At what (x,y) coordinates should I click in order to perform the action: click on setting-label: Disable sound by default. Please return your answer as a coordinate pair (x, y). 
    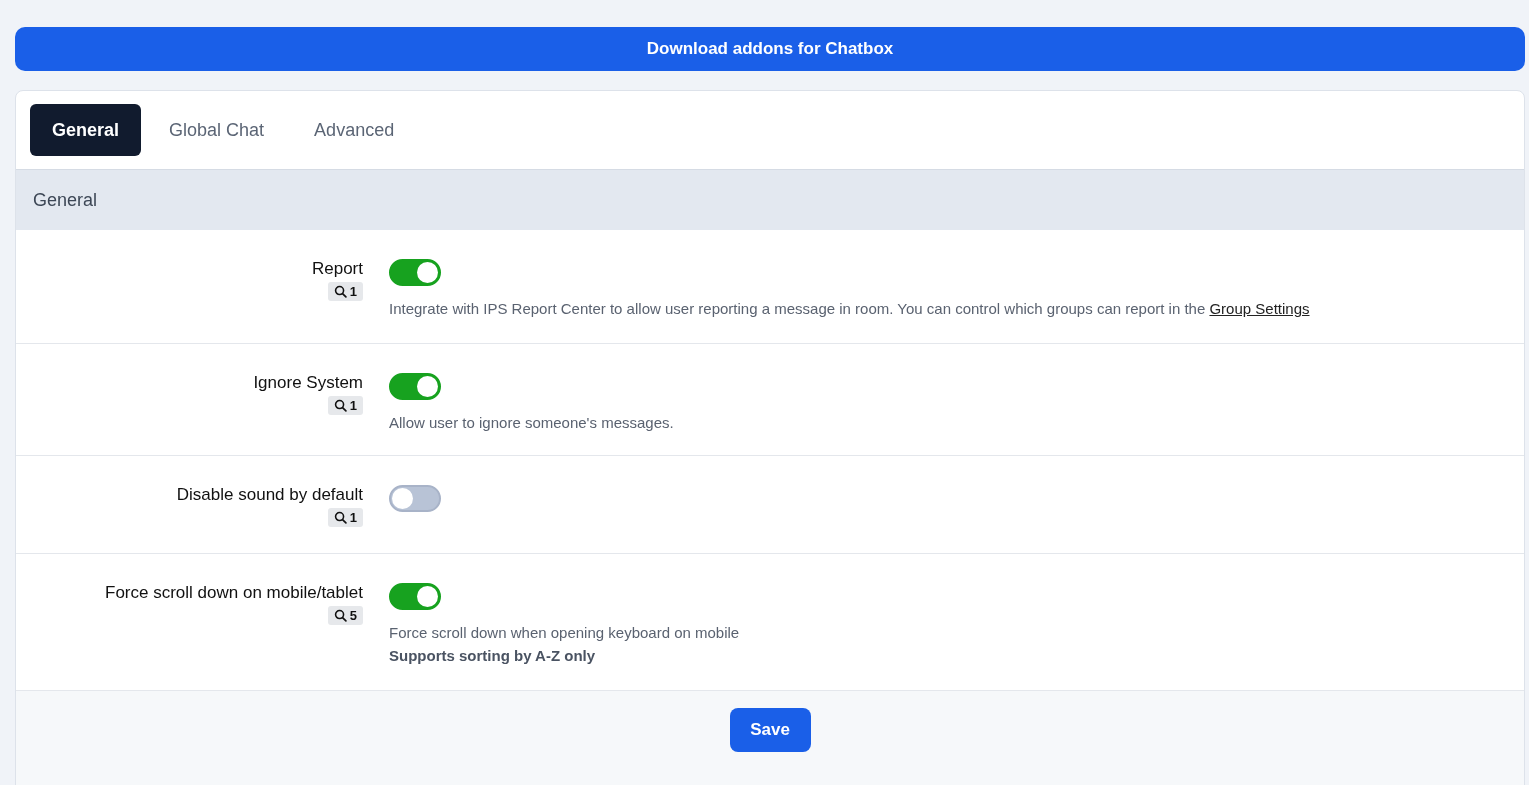
    Looking at the image, I should click on (269, 495).